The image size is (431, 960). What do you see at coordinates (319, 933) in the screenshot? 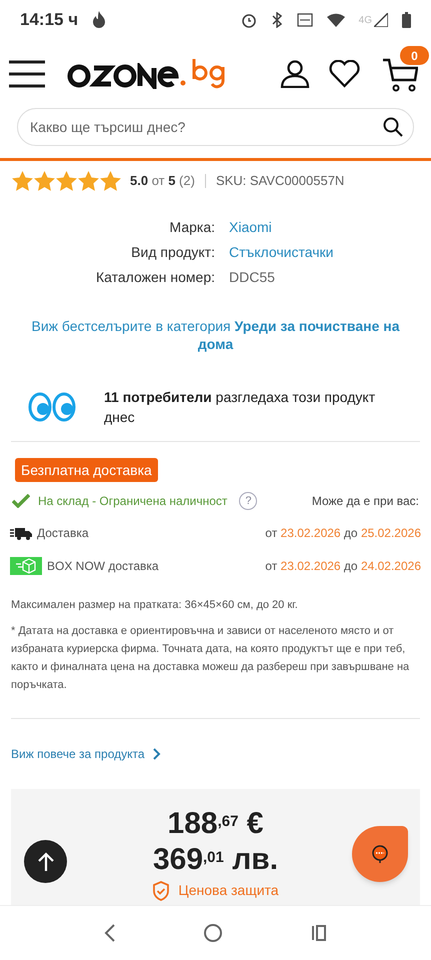
I see `recents-icon` at bounding box center [319, 933].